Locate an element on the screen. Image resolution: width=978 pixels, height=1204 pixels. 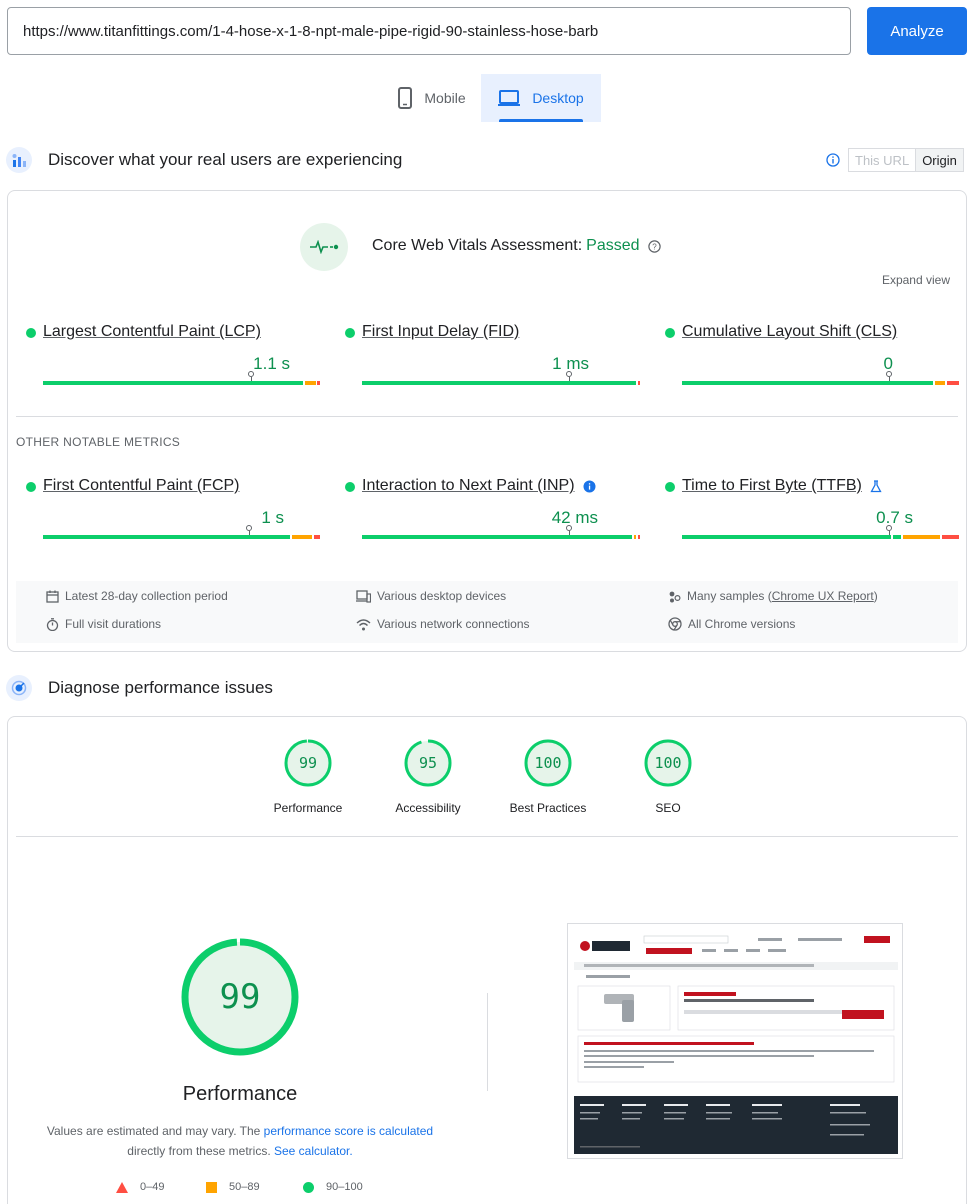
vertical-separator is located at coordinates (487, 1042).